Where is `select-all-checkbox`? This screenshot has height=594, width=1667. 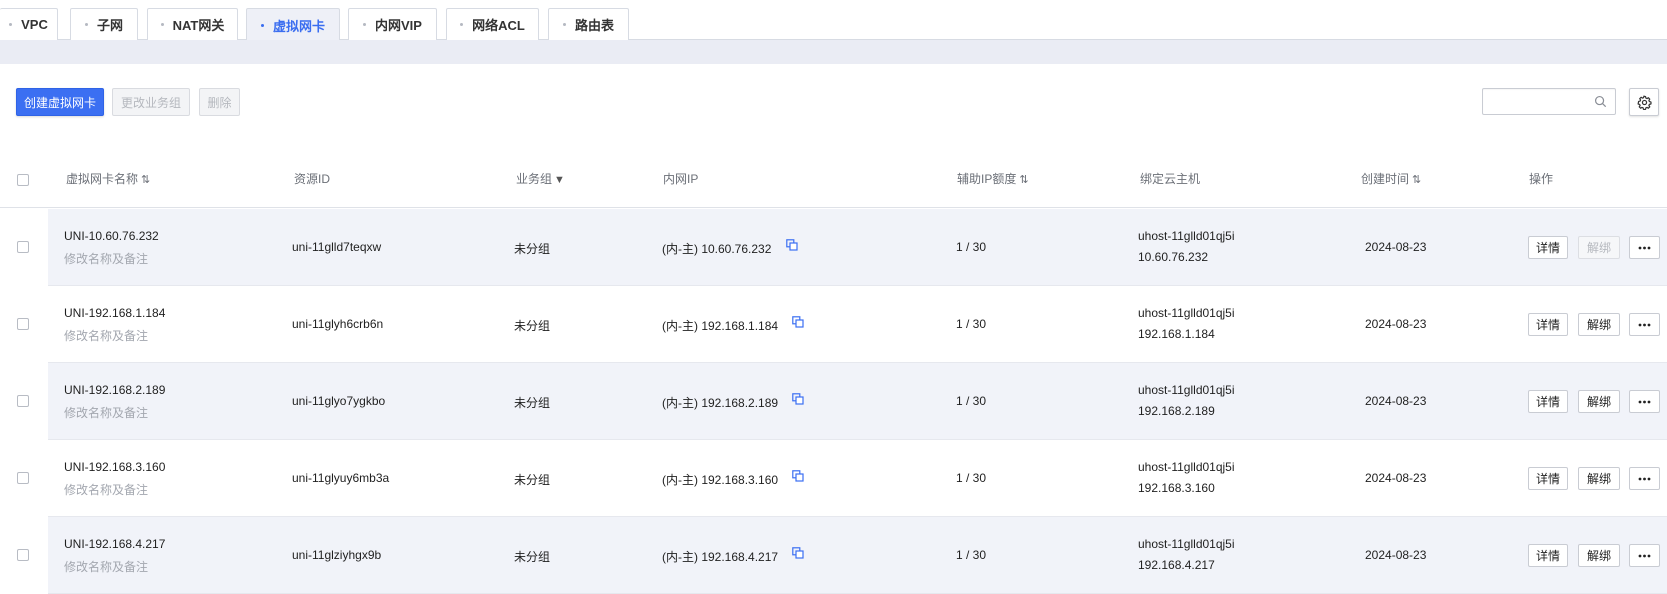
select-all-checkbox is located at coordinates (23, 180).